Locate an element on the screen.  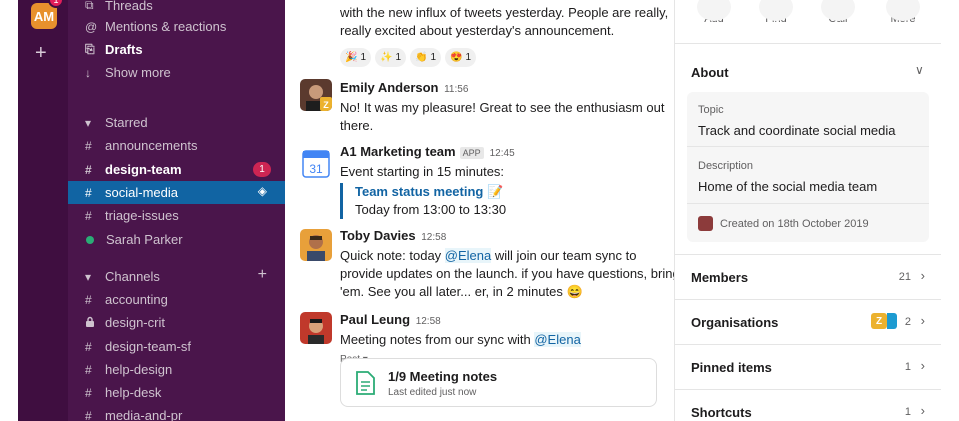
search-icon is located at coordinates (776, 10).